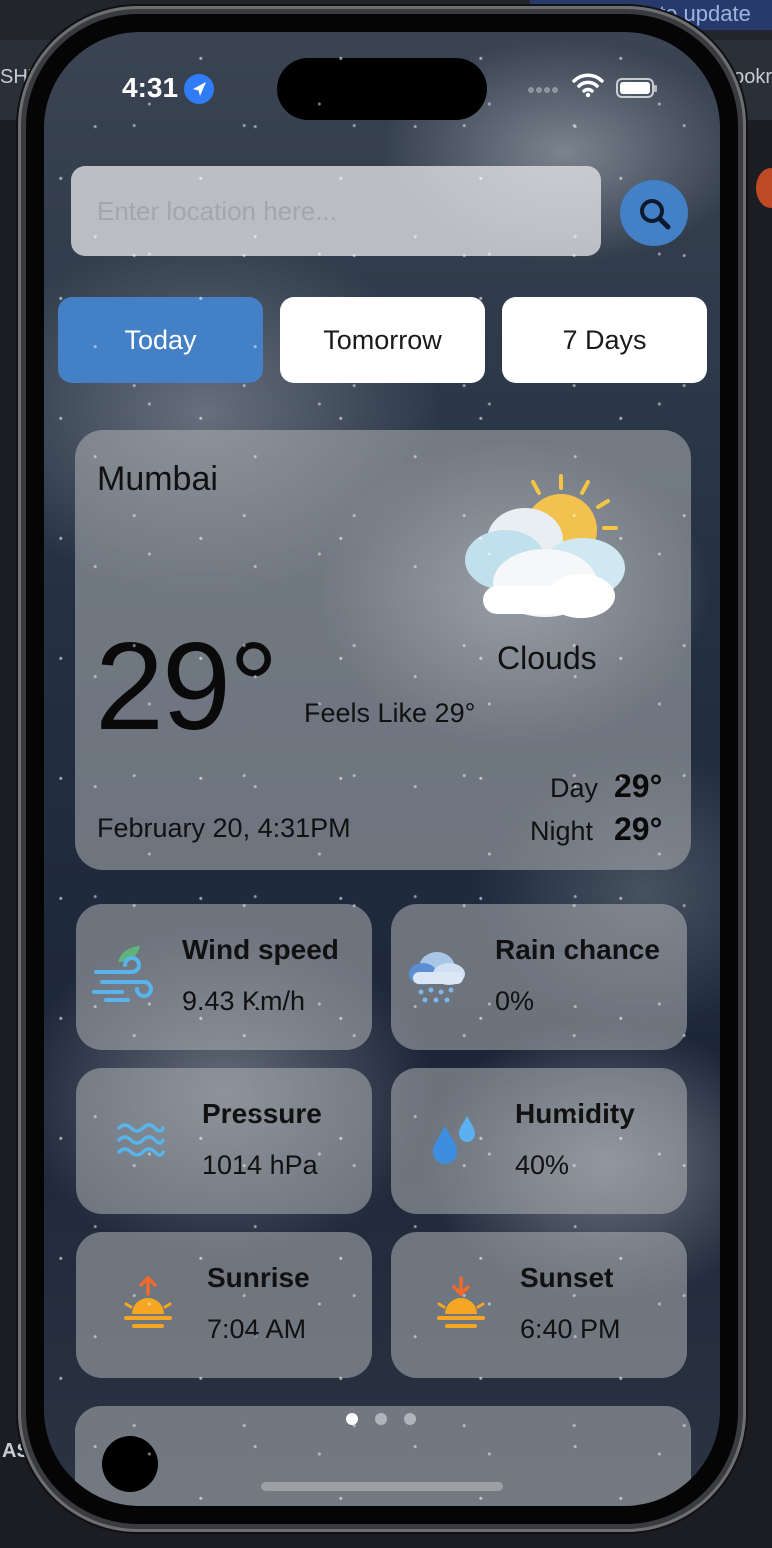 The height and width of the screenshot is (1548, 772). I want to click on wifi-icon, so click(588, 87).